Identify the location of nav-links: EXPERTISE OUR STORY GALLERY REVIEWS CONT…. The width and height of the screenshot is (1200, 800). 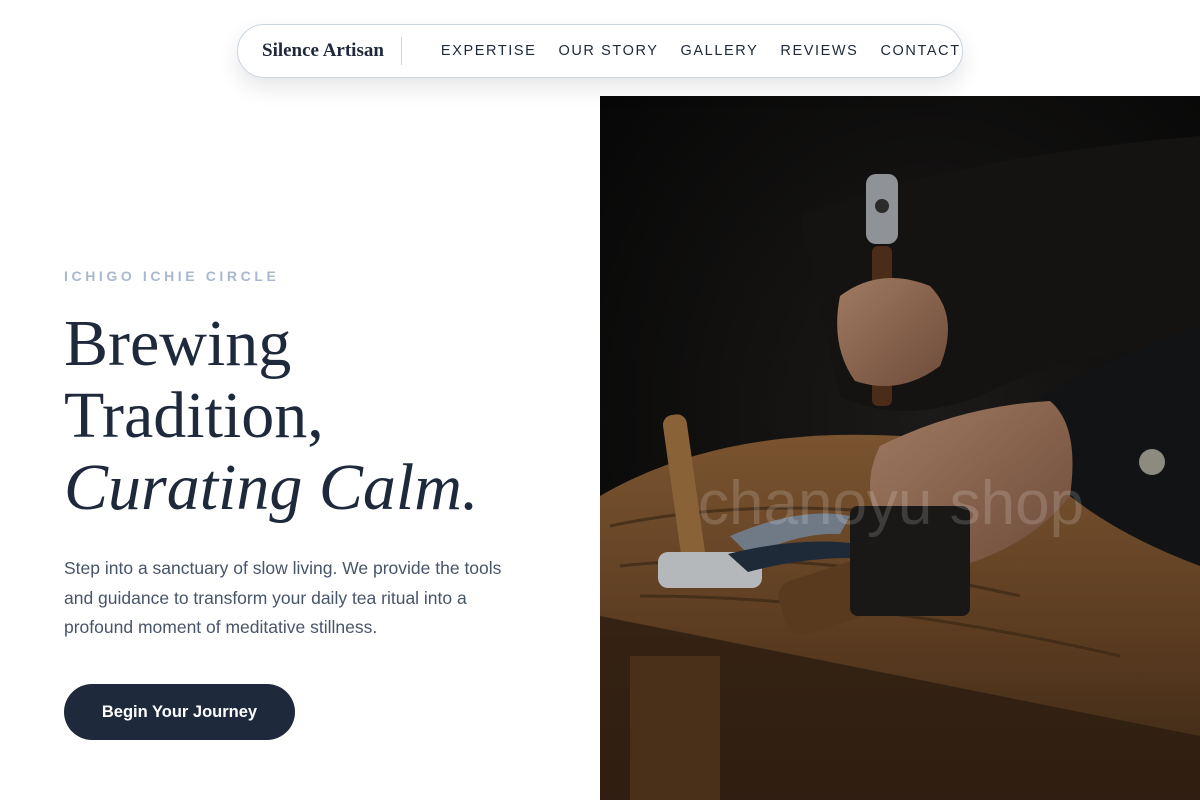
(701, 51).